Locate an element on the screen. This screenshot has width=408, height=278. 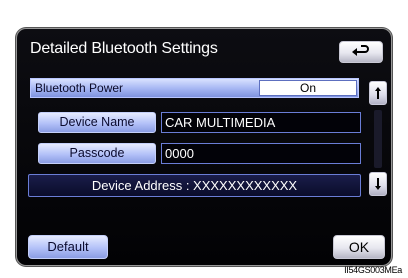
scroll-up-button is located at coordinates (378, 93).